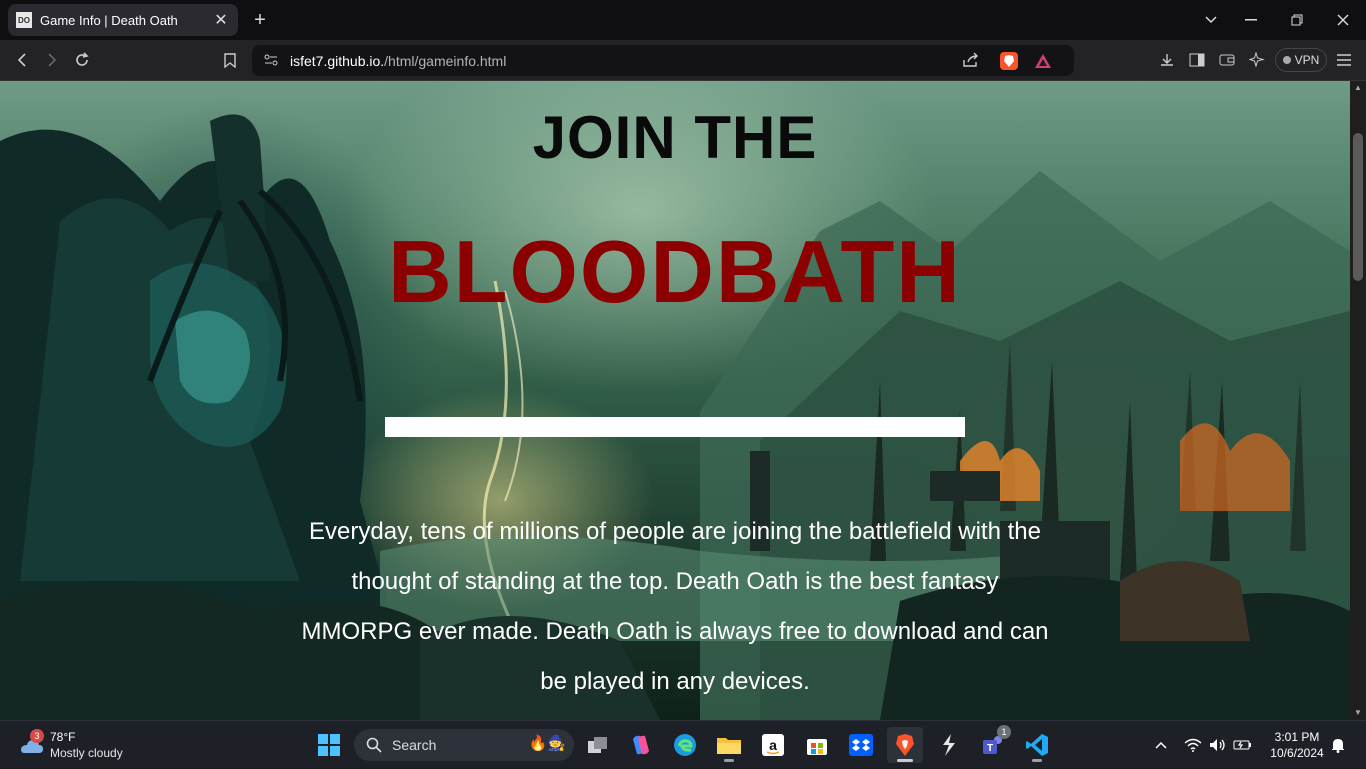  Describe the element at coordinates (1297, 753) in the screenshot. I see `clock-date: 10/6/2024` at that location.